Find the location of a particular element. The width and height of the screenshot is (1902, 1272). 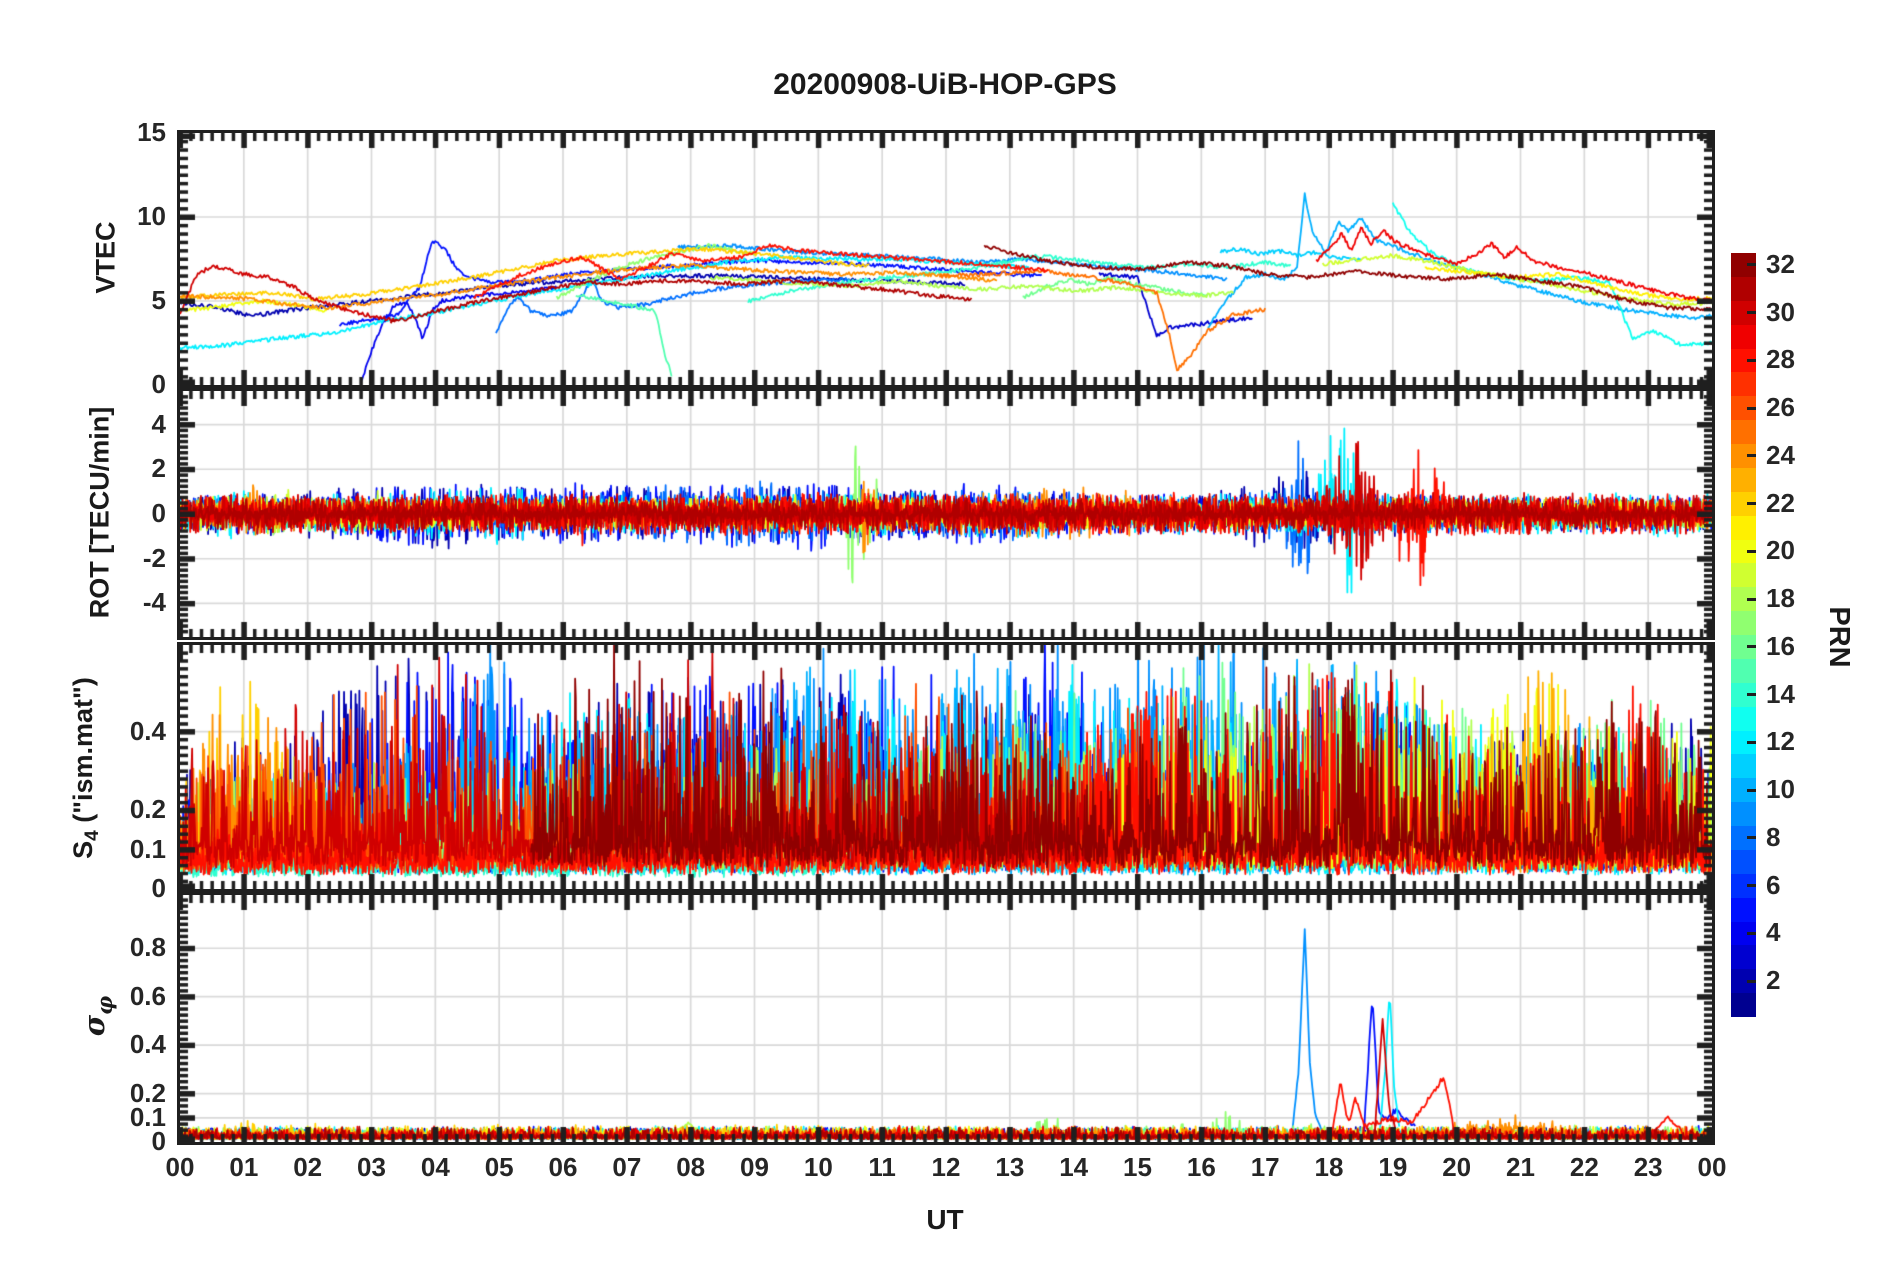

y-tick-label: 0.1 is located at coordinates (147, 848).